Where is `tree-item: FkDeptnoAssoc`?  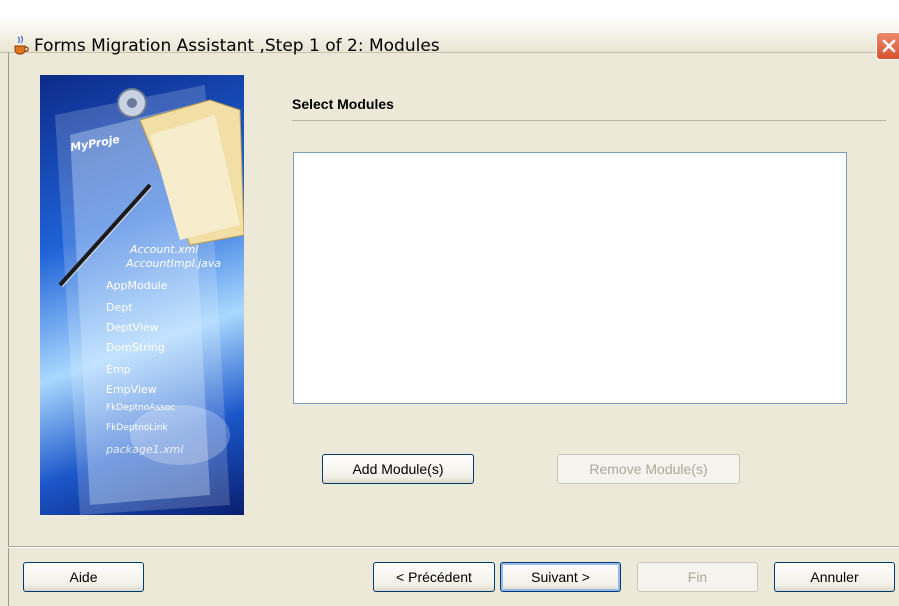
tree-item: FkDeptnoAssoc is located at coordinates (141, 408).